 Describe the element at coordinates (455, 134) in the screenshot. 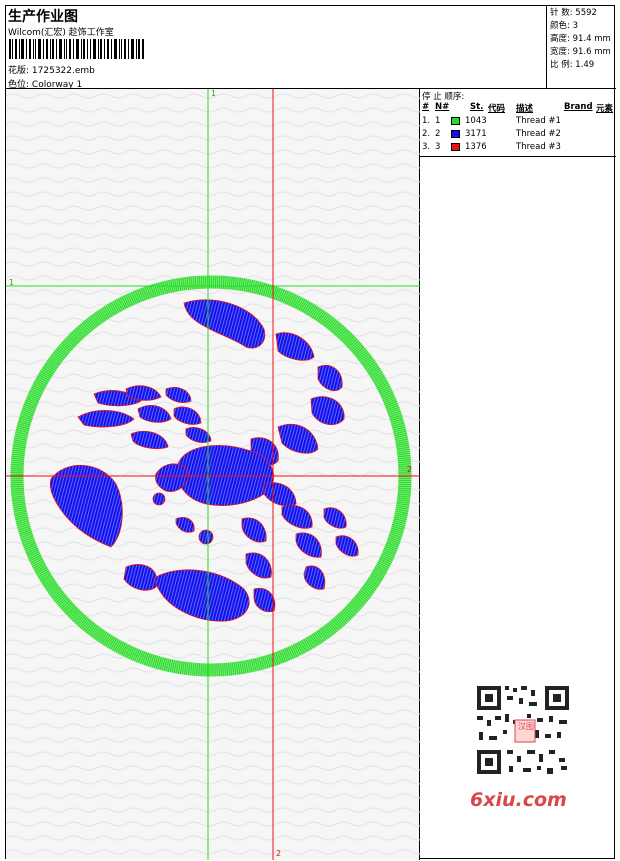

I see `swatch-blue` at that location.